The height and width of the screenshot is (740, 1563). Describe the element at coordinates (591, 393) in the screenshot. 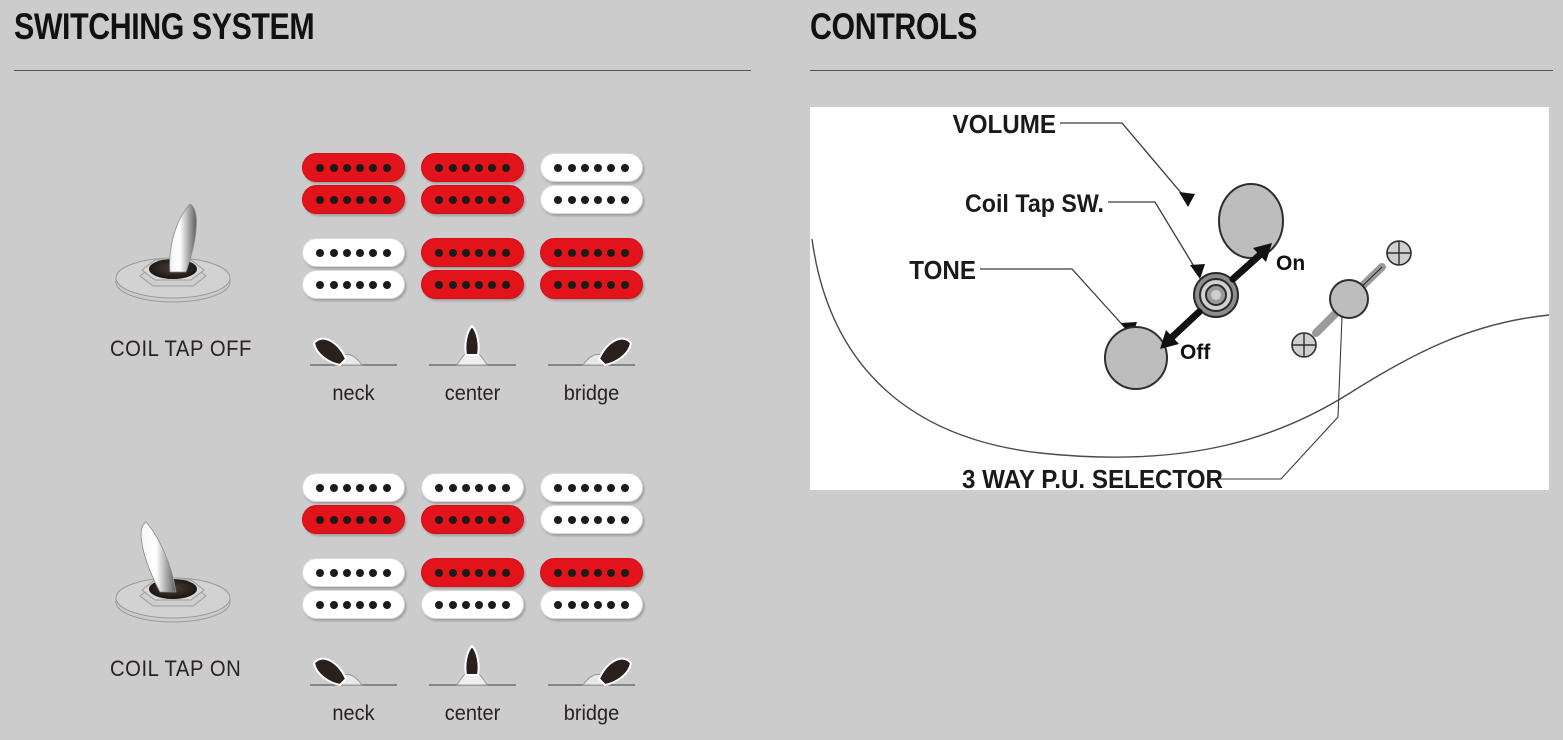

I see `selector-label: bridge` at that location.